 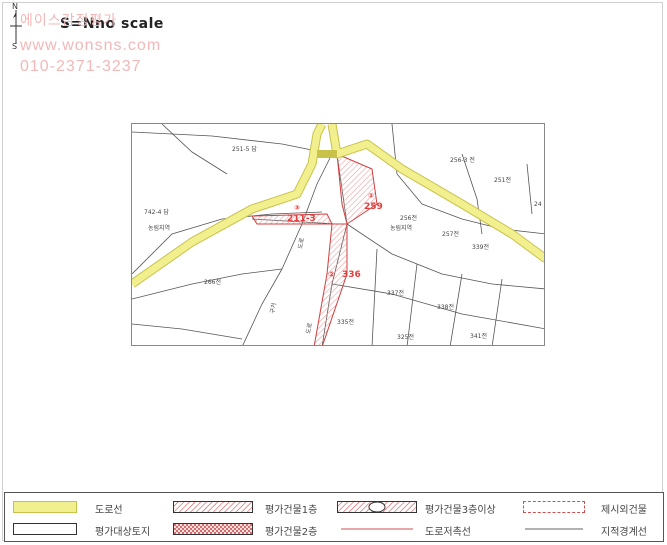 I want to click on legend-swatch-redline, so click(x=377, y=529).